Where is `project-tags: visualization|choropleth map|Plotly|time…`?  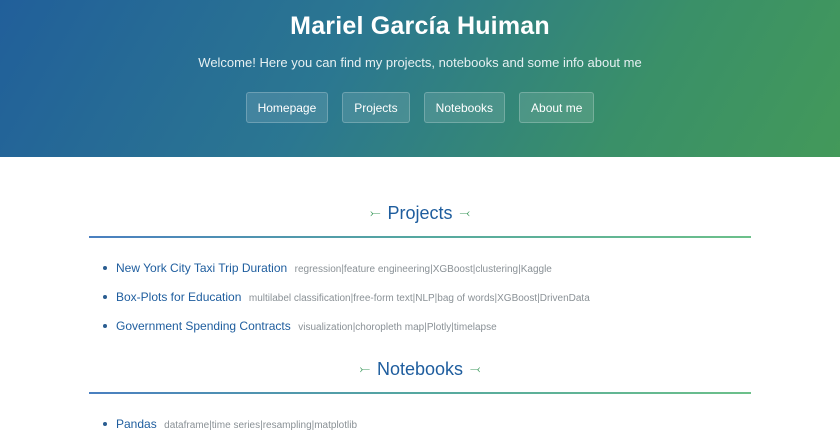
project-tags: visualization|choropleth map|Plotly|time… is located at coordinates (397, 327).